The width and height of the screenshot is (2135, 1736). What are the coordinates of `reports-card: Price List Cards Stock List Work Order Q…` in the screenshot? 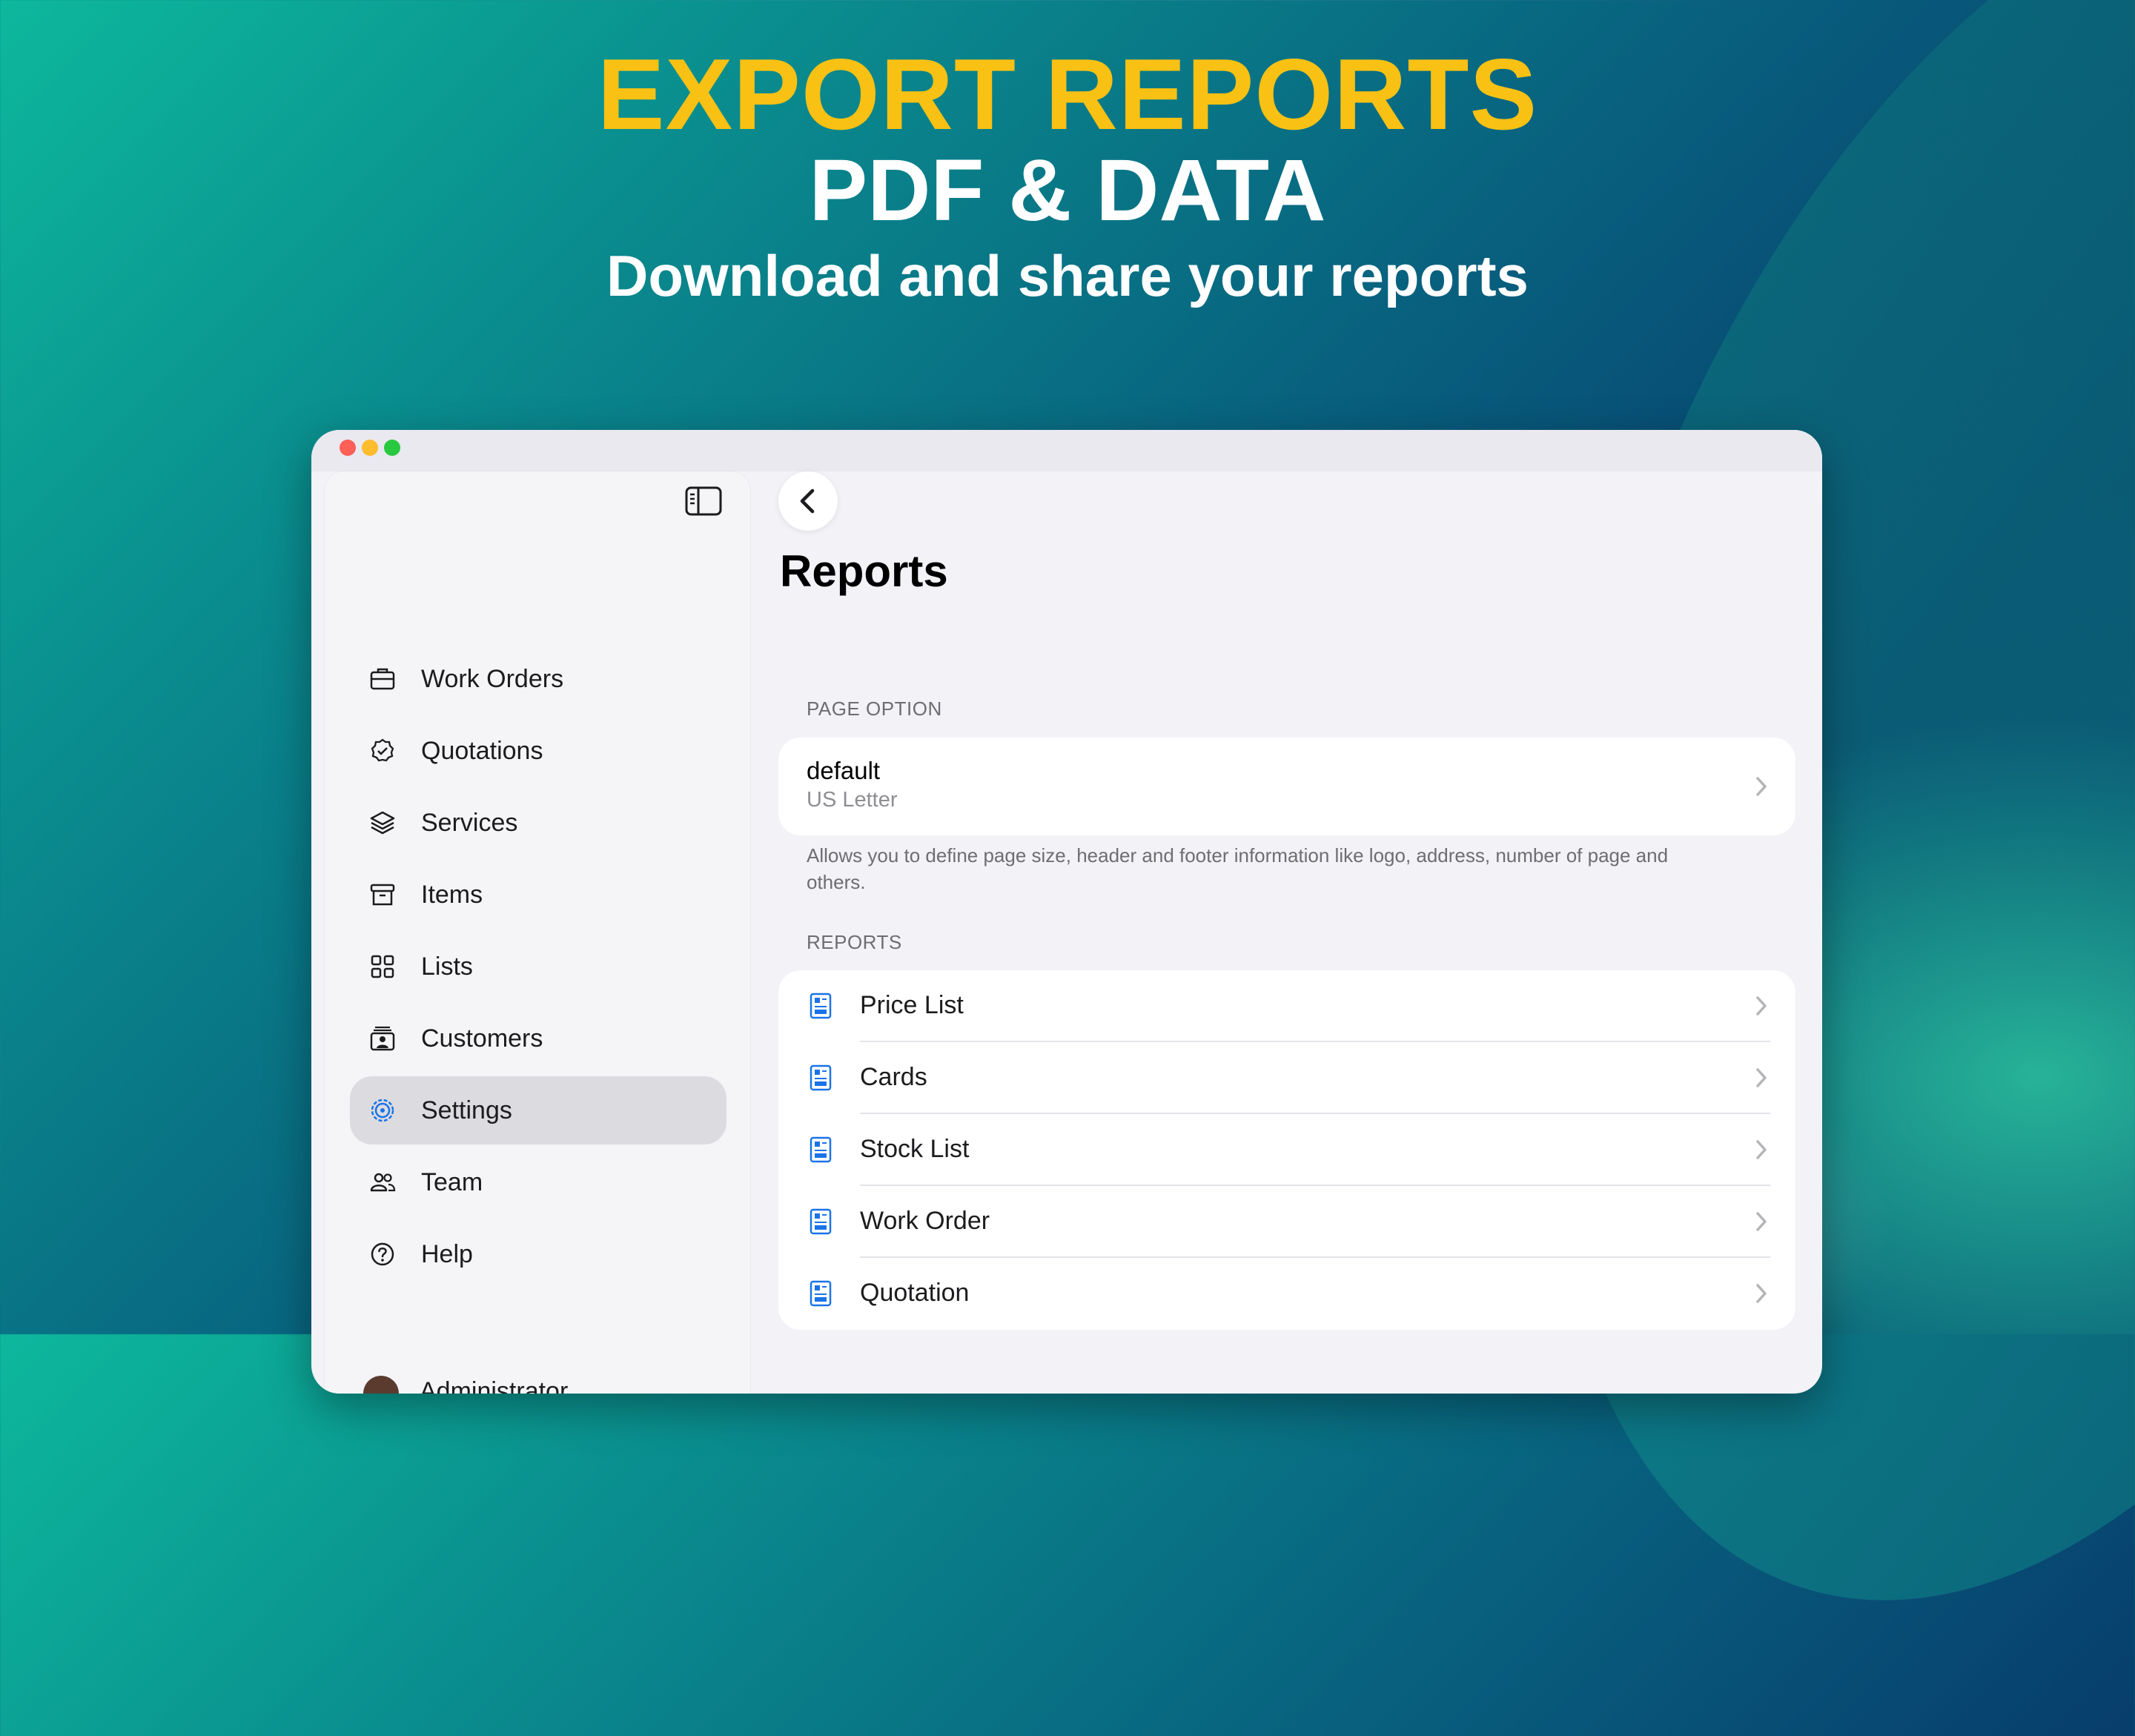 It's located at (1286, 1150).